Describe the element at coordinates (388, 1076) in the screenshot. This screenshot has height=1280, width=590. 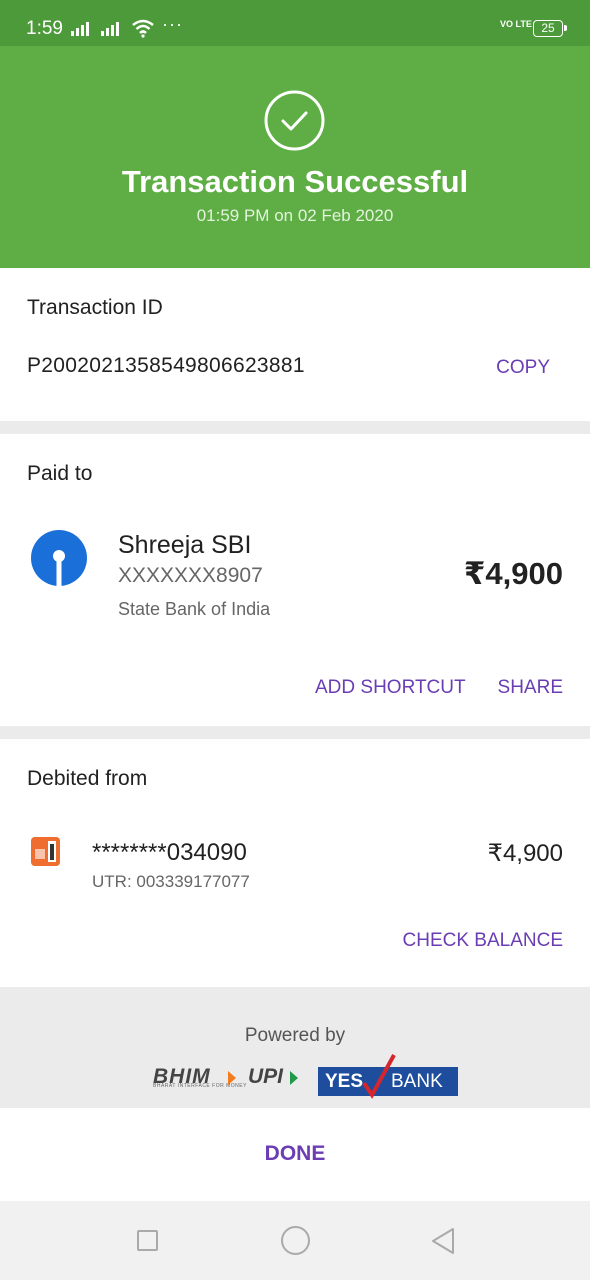
I see `yes-bank-logo: YES BANK` at that location.